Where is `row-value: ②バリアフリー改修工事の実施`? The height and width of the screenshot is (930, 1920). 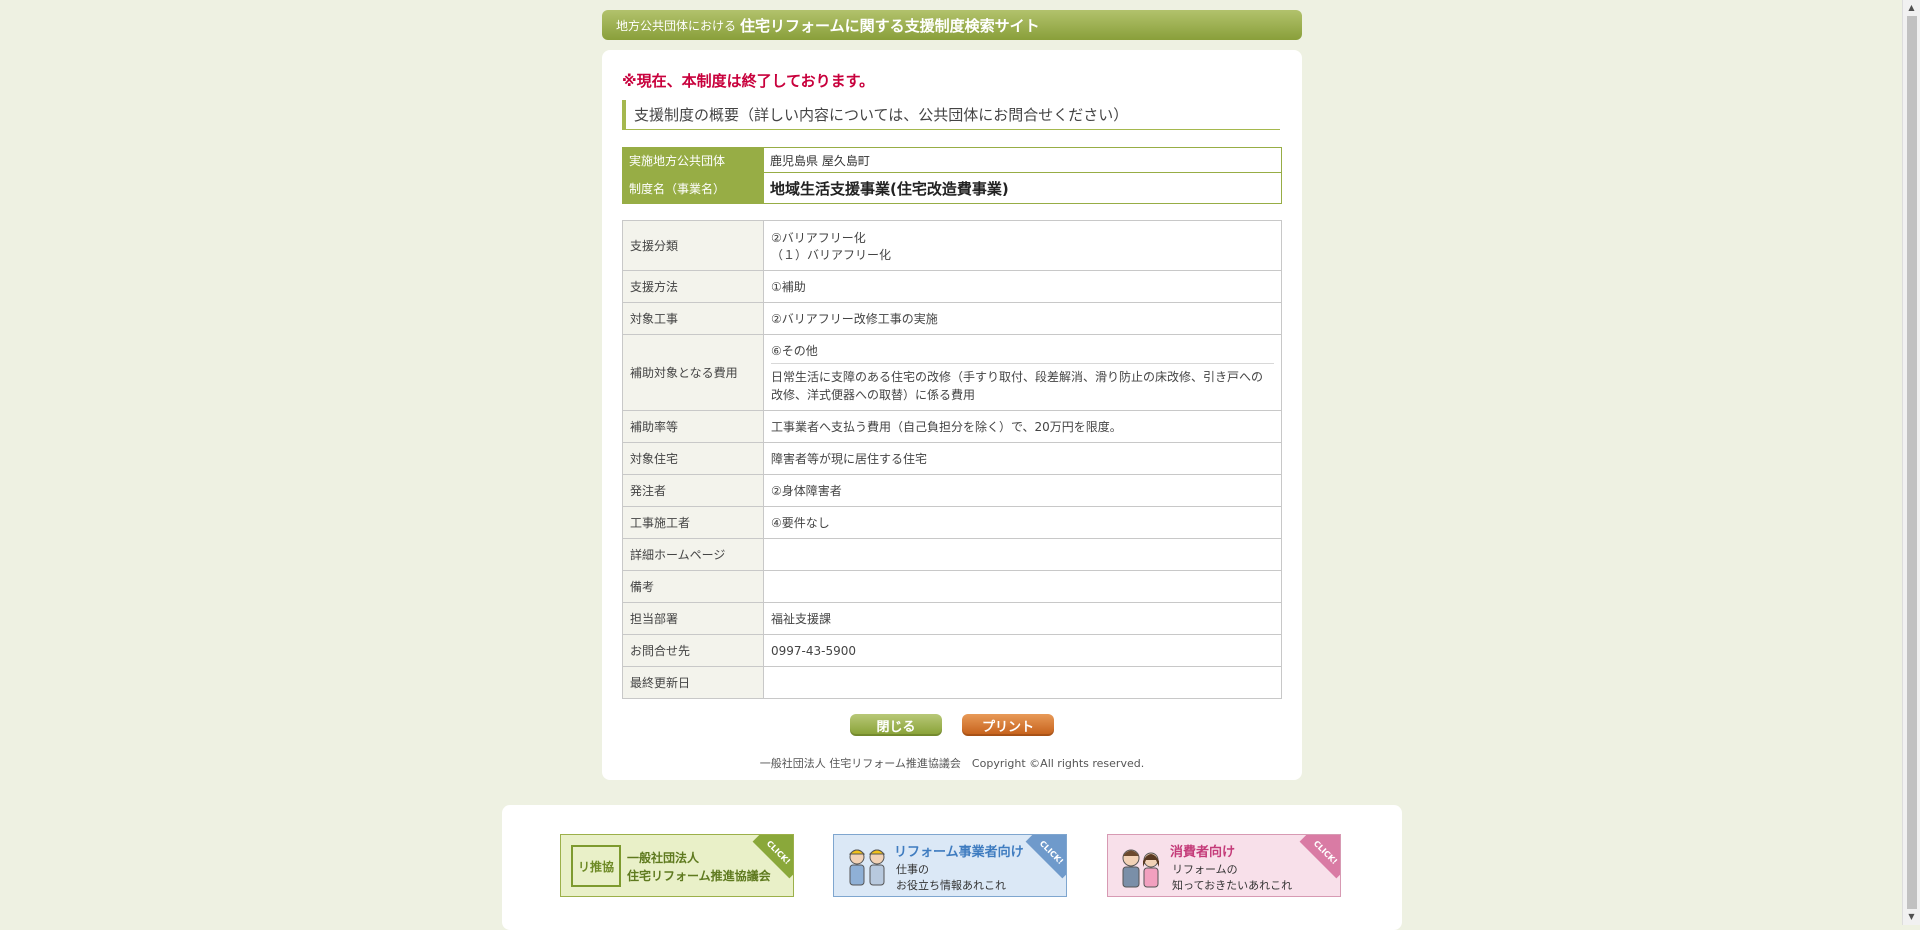 row-value: ②バリアフリー改修工事の実施 is located at coordinates (1022, 318).